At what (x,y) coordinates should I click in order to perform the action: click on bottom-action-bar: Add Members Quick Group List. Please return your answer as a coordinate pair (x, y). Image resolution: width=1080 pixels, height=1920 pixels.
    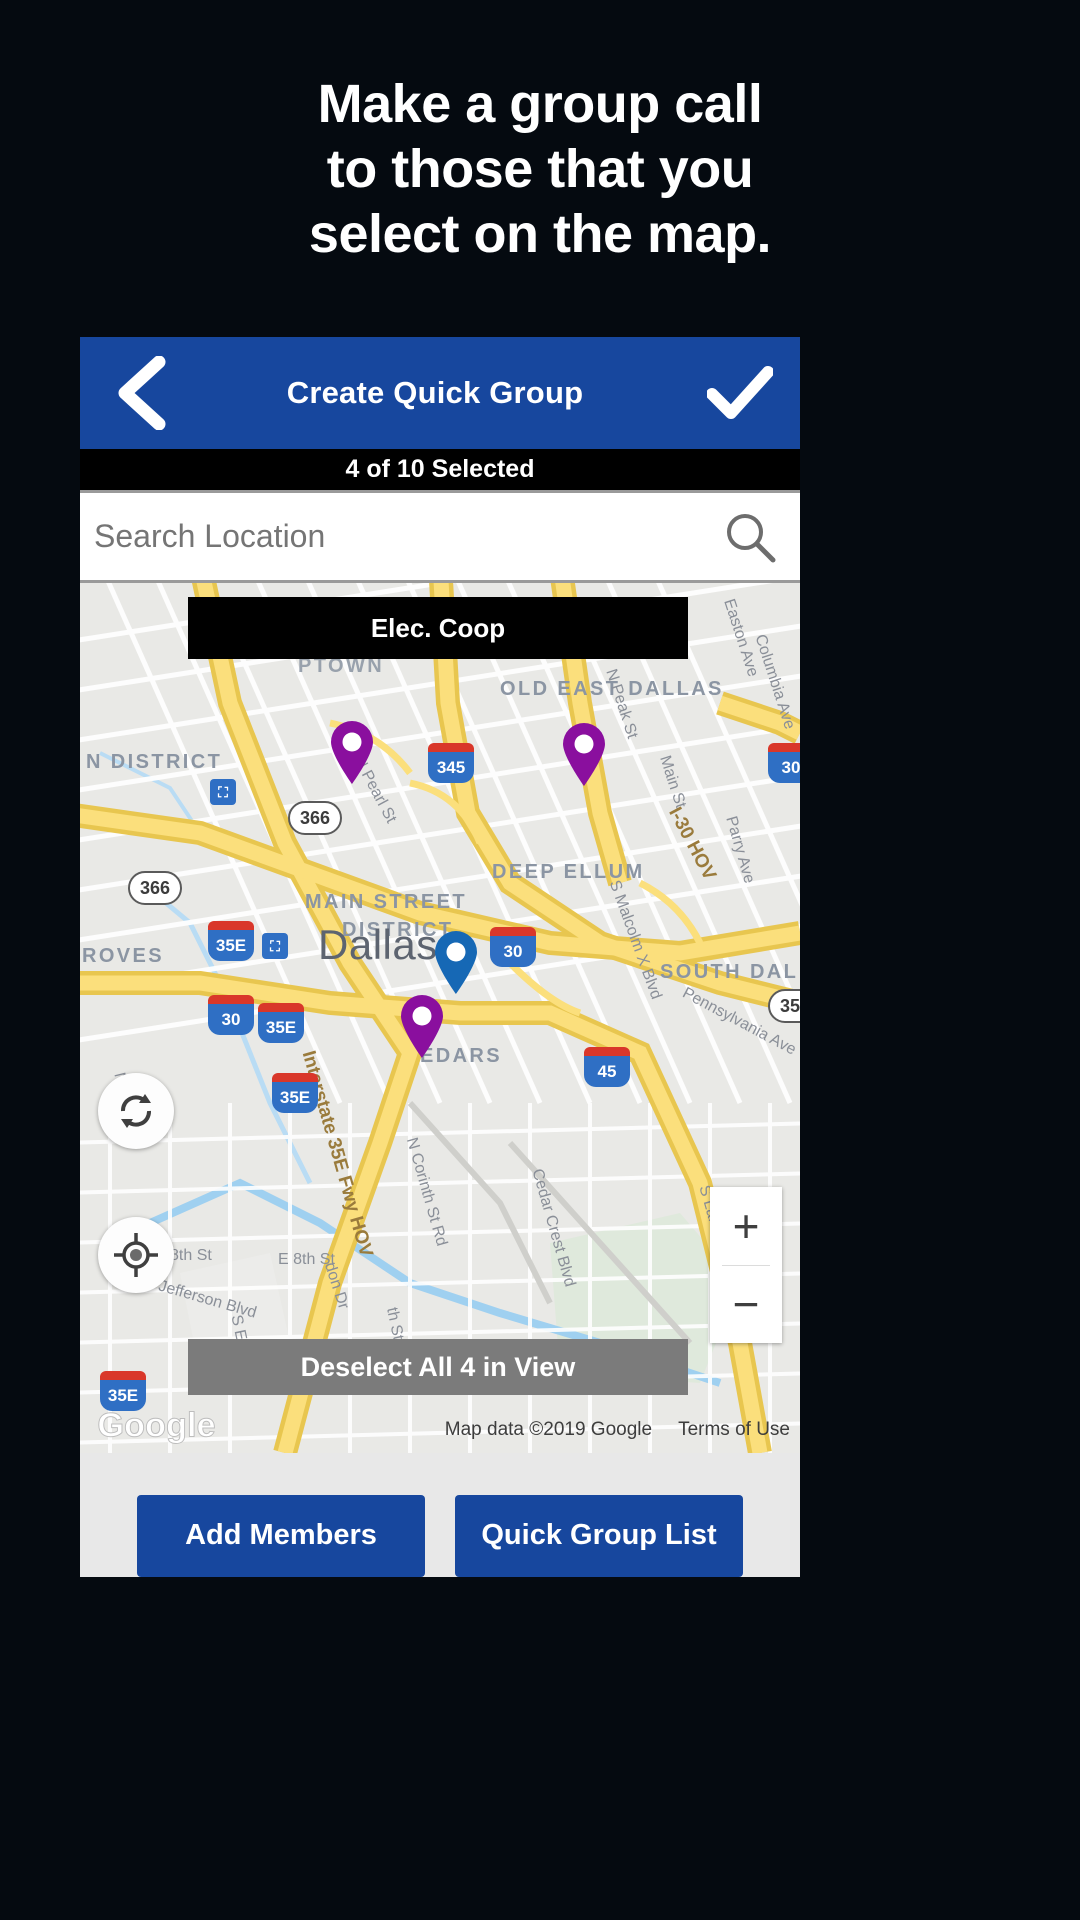
    Looking at the image, I should click on (440, 1515).